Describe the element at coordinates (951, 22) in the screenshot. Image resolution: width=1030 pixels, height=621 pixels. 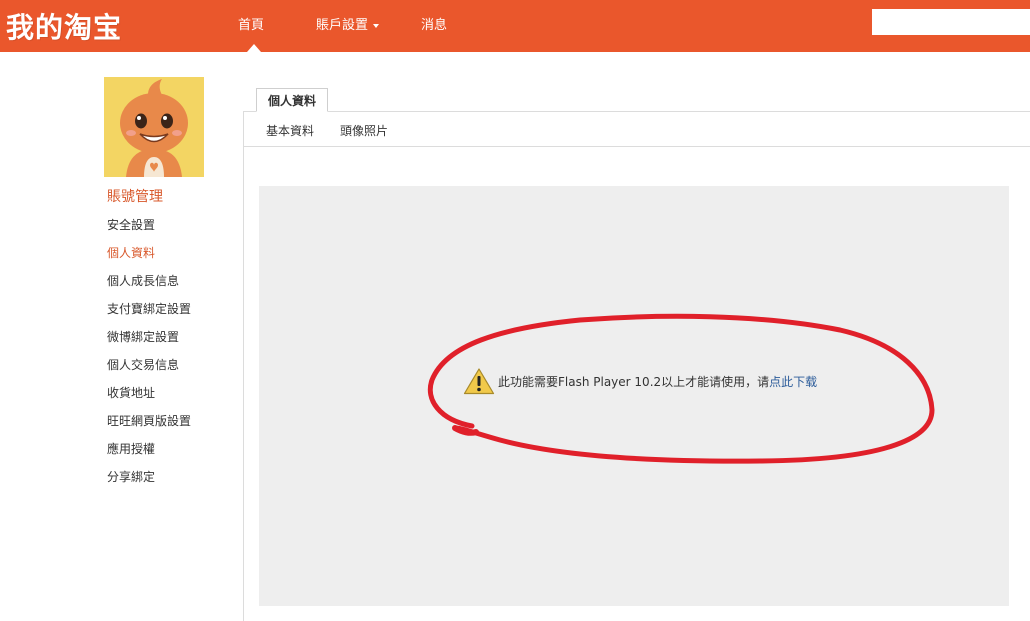
I see `search-input` at that location.